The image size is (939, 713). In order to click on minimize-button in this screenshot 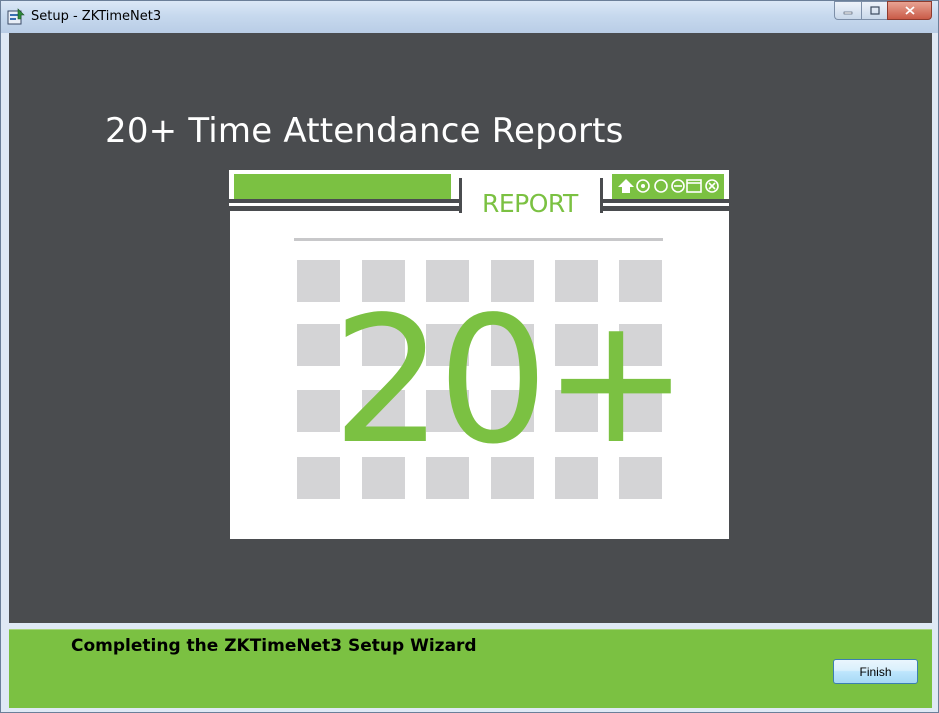, I will do `click(847, 10)`.